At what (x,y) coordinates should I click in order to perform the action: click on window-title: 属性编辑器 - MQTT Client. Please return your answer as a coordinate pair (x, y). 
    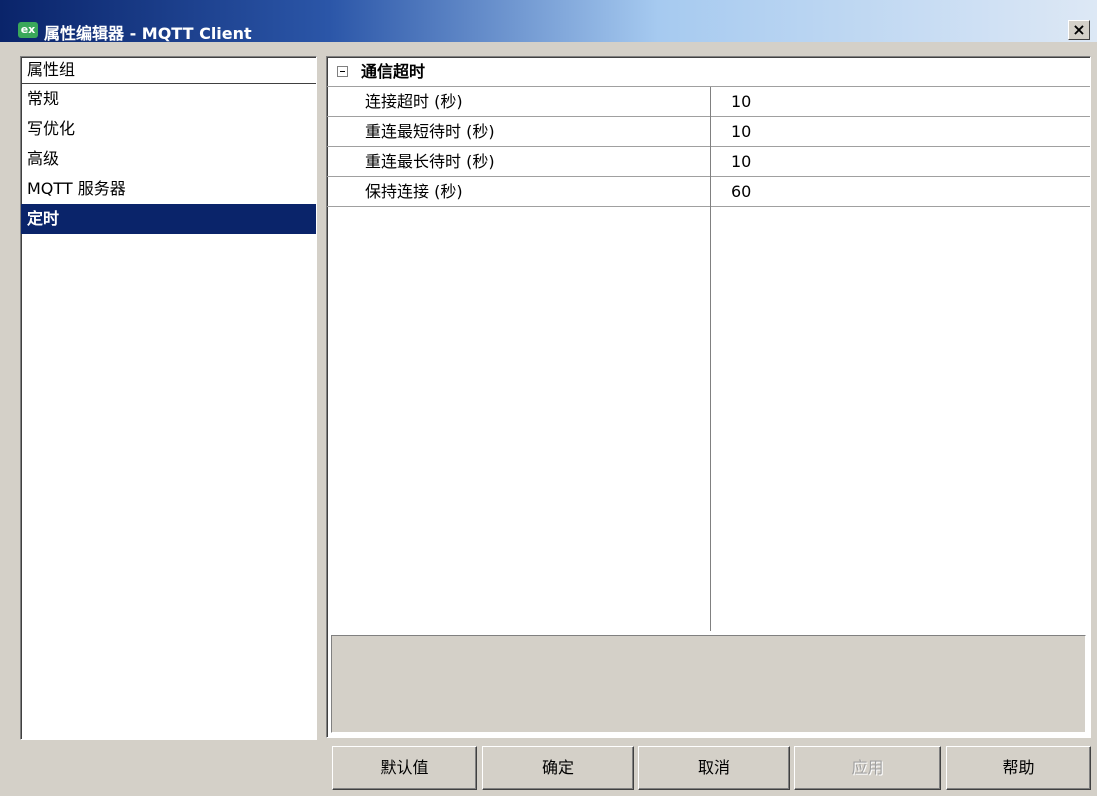
    Looking at the image, I should click on (148, 33).